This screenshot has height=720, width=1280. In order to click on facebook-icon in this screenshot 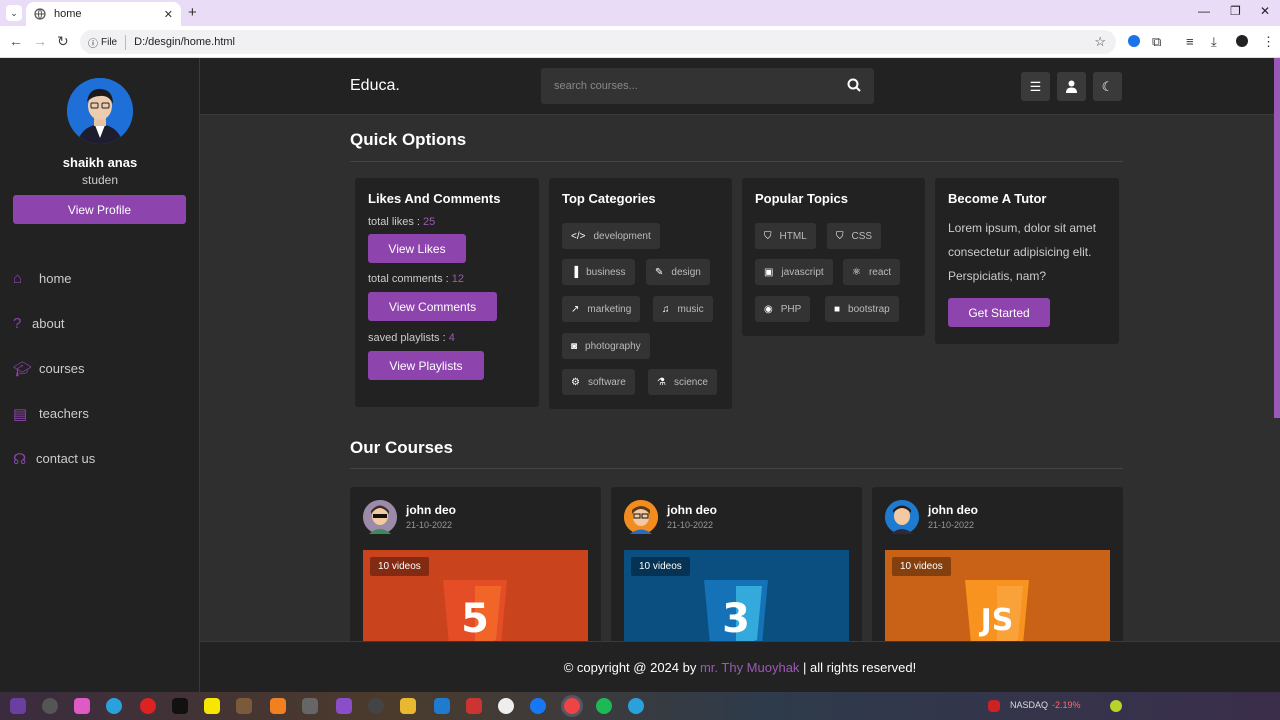, I will do `click(538, 706)`.